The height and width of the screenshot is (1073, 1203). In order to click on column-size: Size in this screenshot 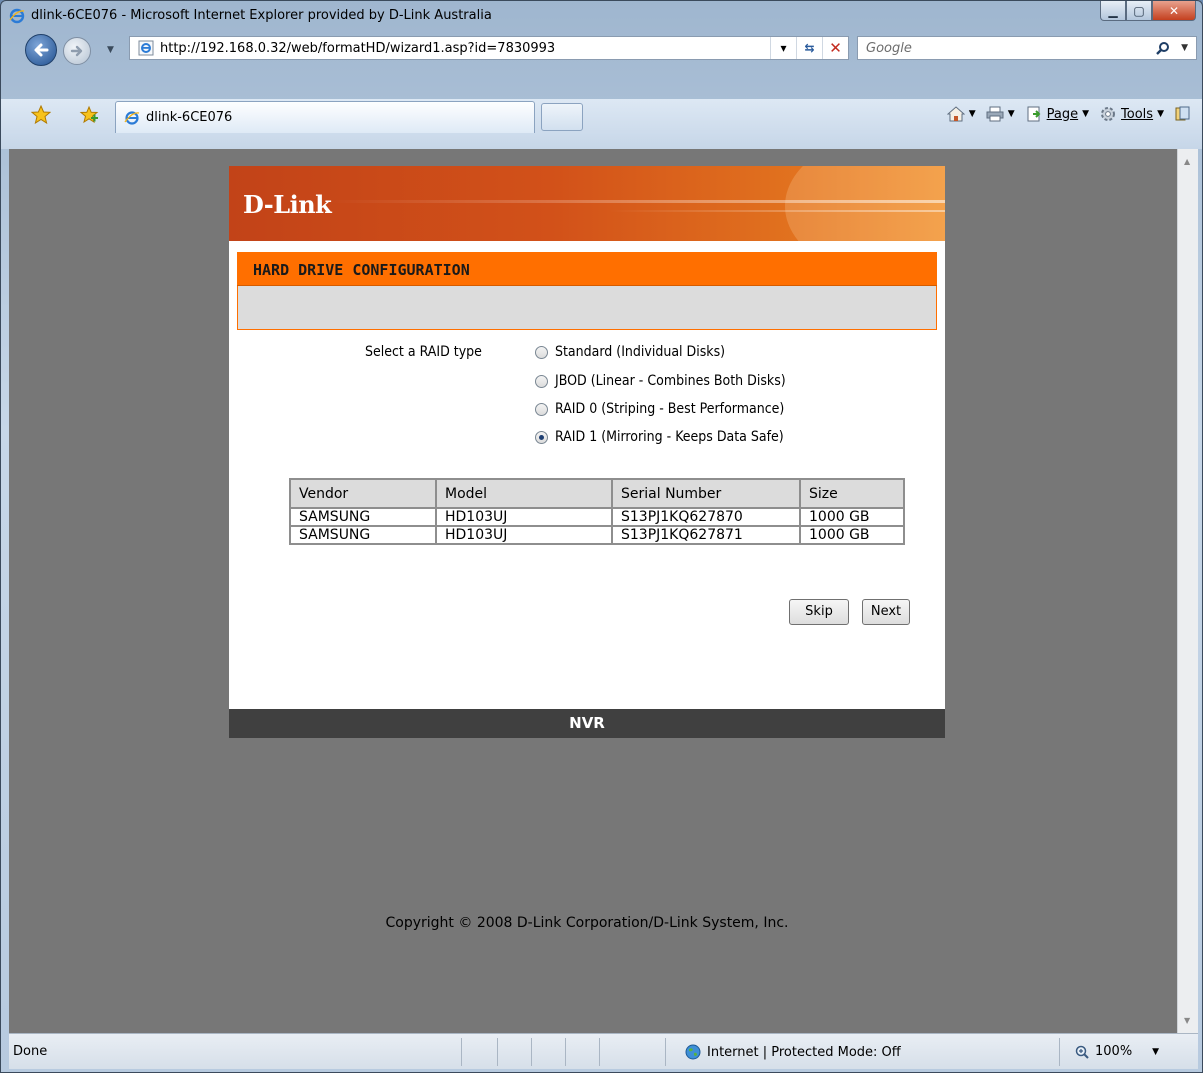, I will do `click(852, 493)`.